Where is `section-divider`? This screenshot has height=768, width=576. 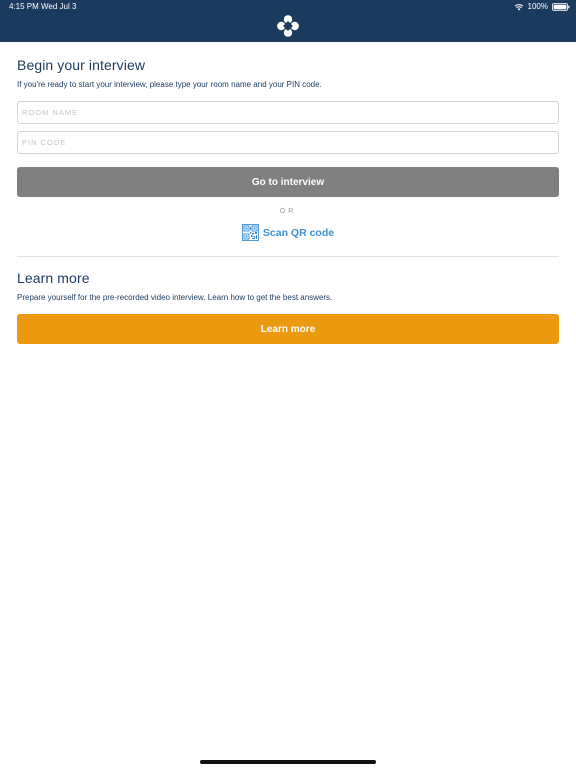 section-divider is located at coordinates (288, 256).